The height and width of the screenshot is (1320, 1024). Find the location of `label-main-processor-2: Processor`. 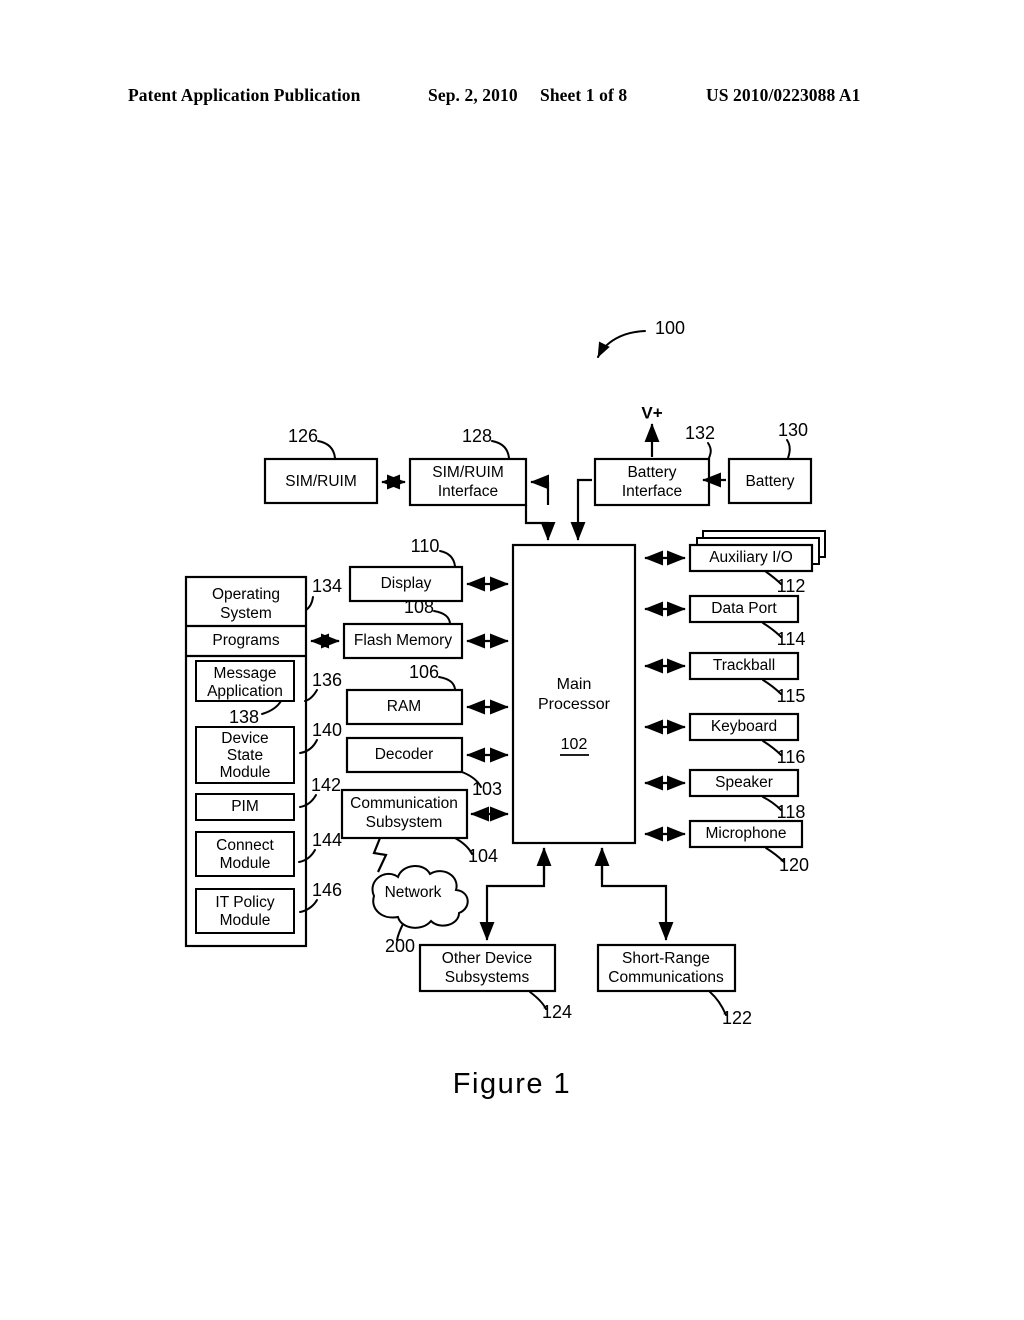

label-main-processor-2: Processor is located at coordinates (574, 704).